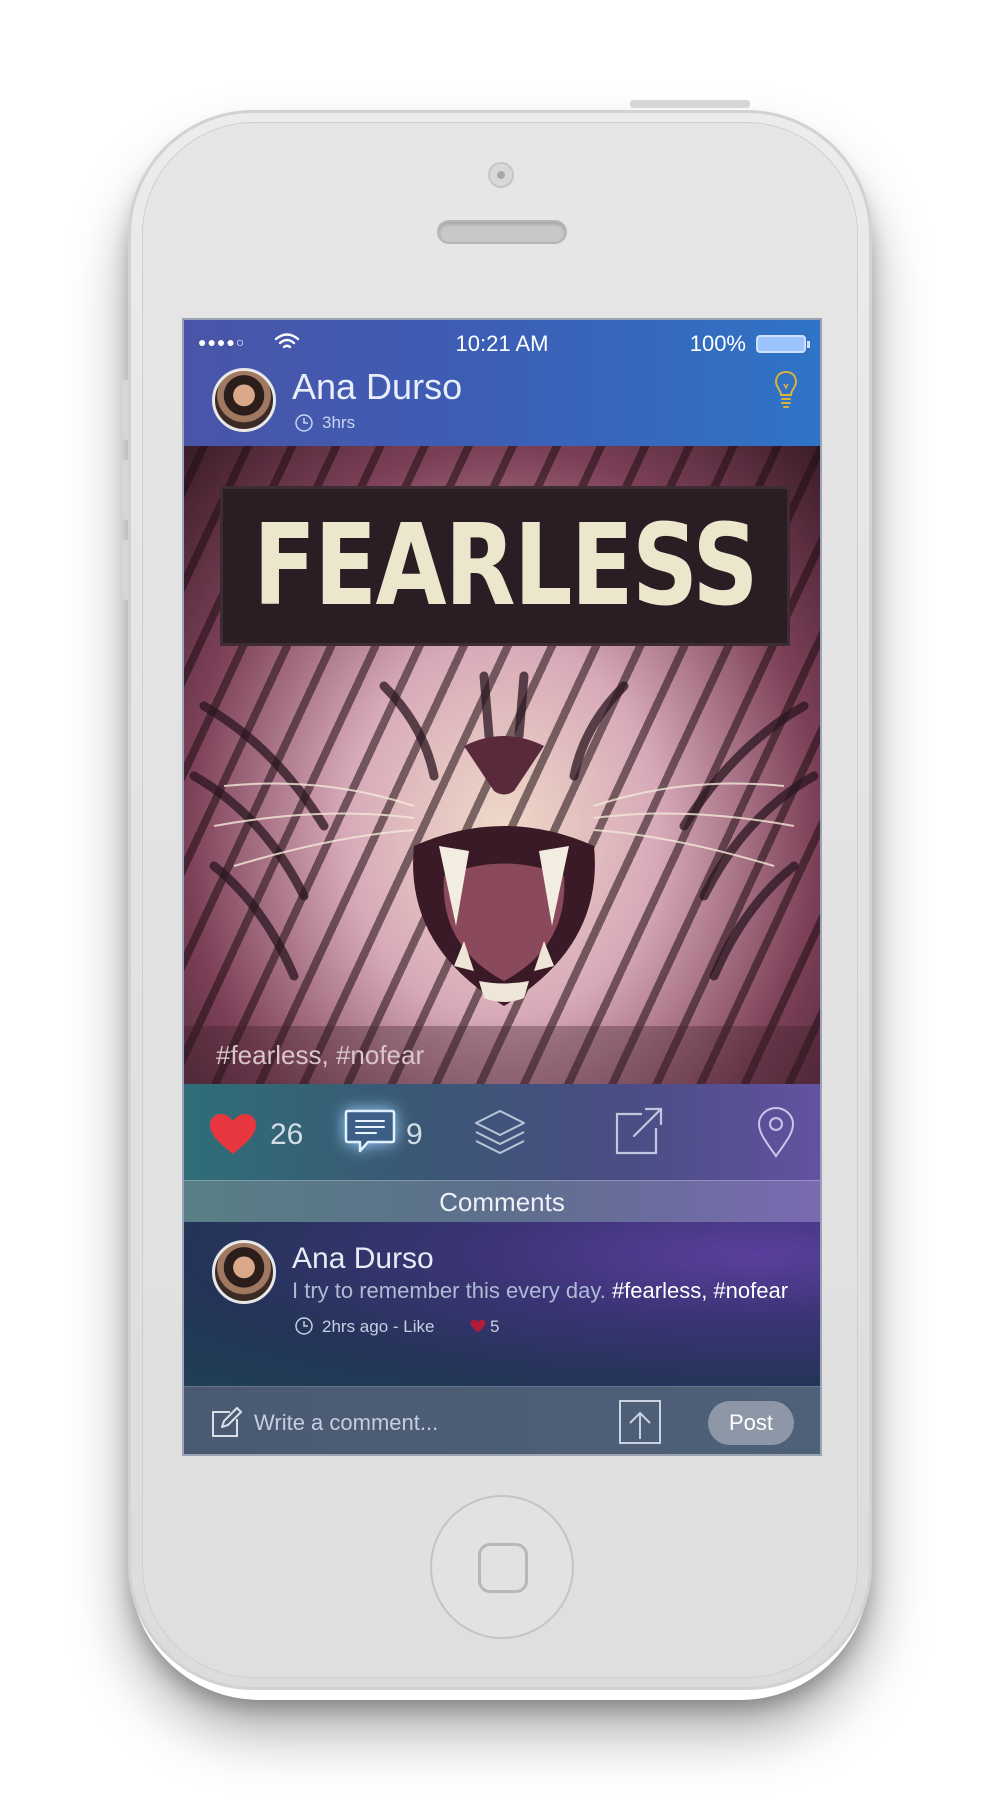 This screenshot has height=1800, width=1000. Describe the element at coordinates (227, 1422) in the screenshot. I see `pencil-icon` at that location.